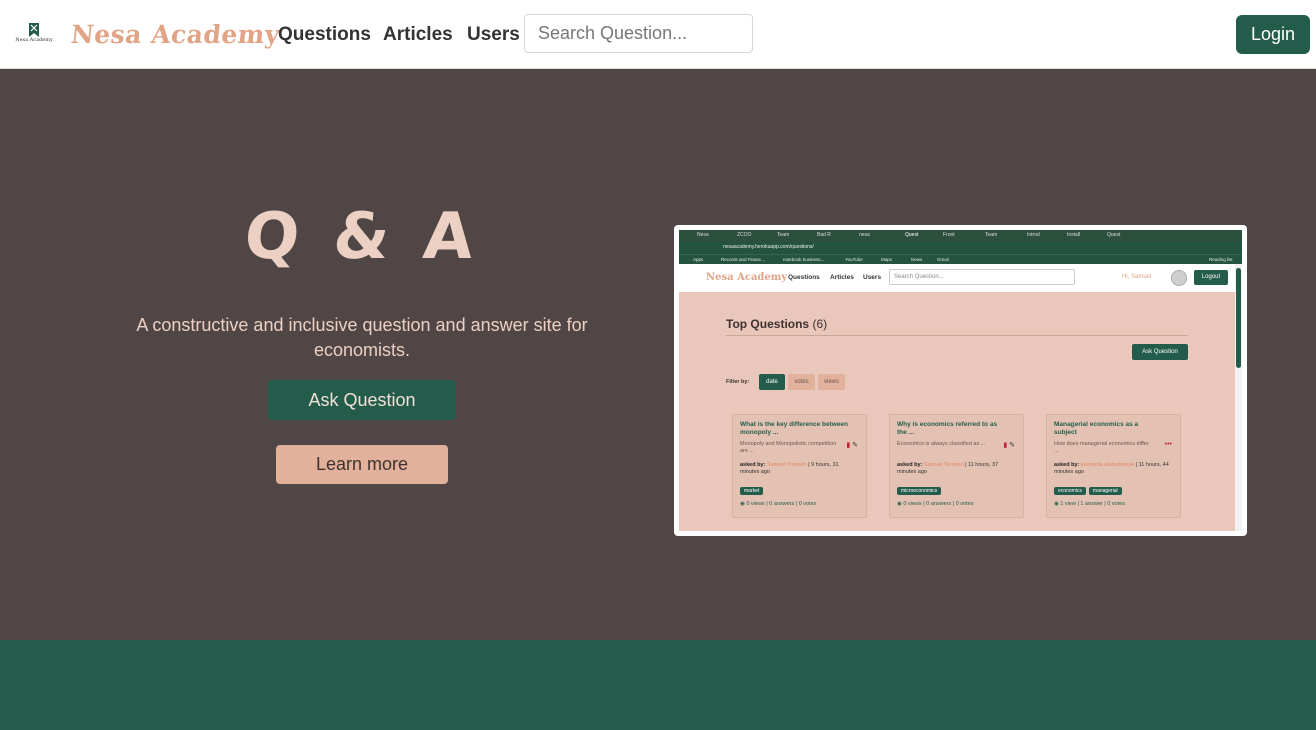 The width and height of the screenshot is (1316, 730). I want to click on book-logo-icon, so click(34, 30).